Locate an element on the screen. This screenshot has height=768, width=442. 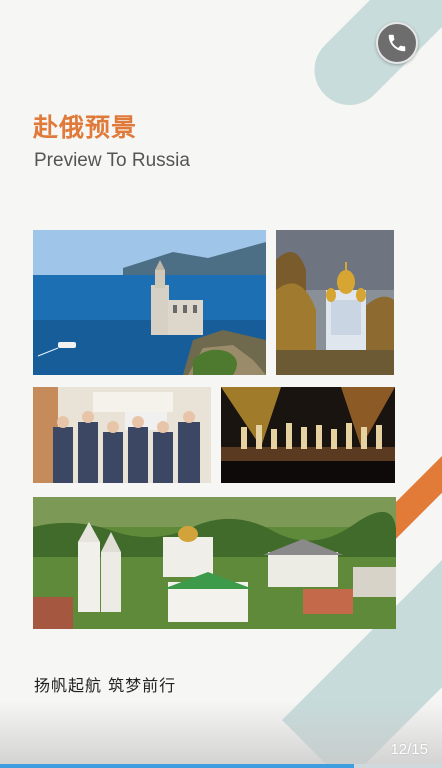
page-title: 赴俄预景 is located at coordinates (85, 127).